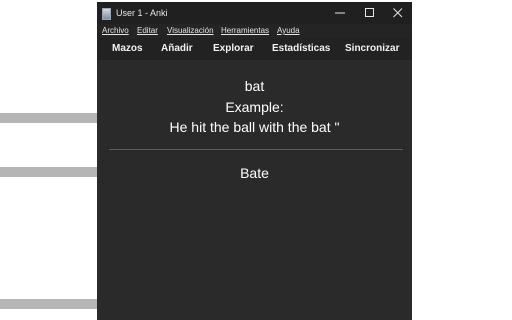  I want to click on menu-archivo: Archivo, so click(115, 31).